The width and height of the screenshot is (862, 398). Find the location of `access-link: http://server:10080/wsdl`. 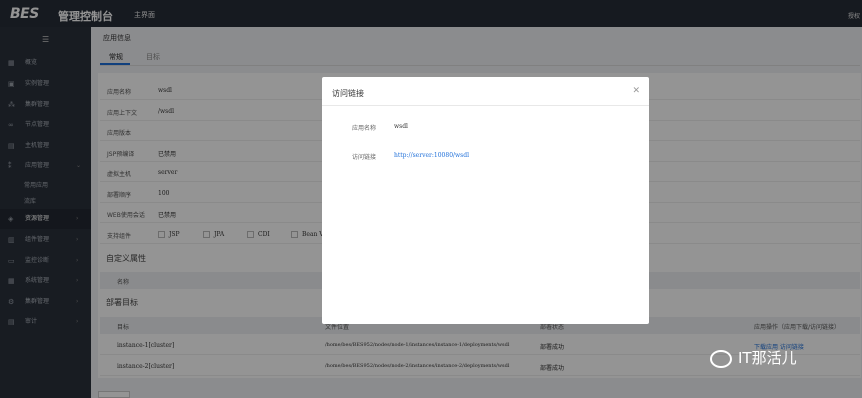

access-link: http://server:10080/wsdl is located at coordinates (431, 155).